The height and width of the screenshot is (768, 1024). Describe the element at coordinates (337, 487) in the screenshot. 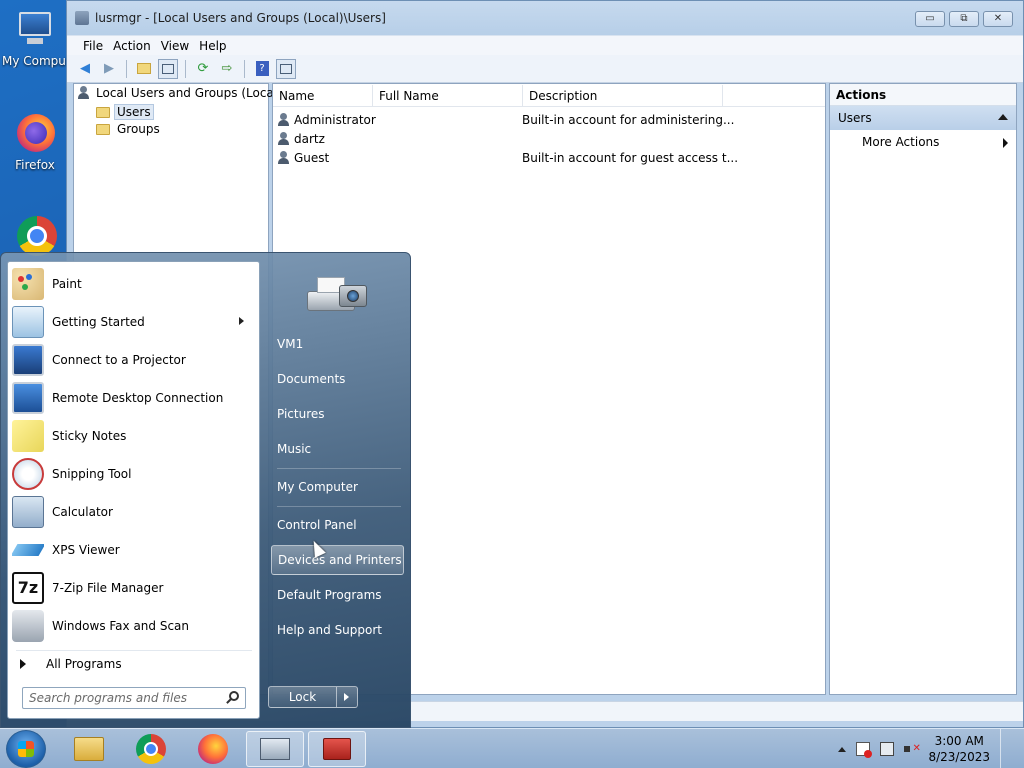

I see `start-item-my-computer: My Computer` at that location.